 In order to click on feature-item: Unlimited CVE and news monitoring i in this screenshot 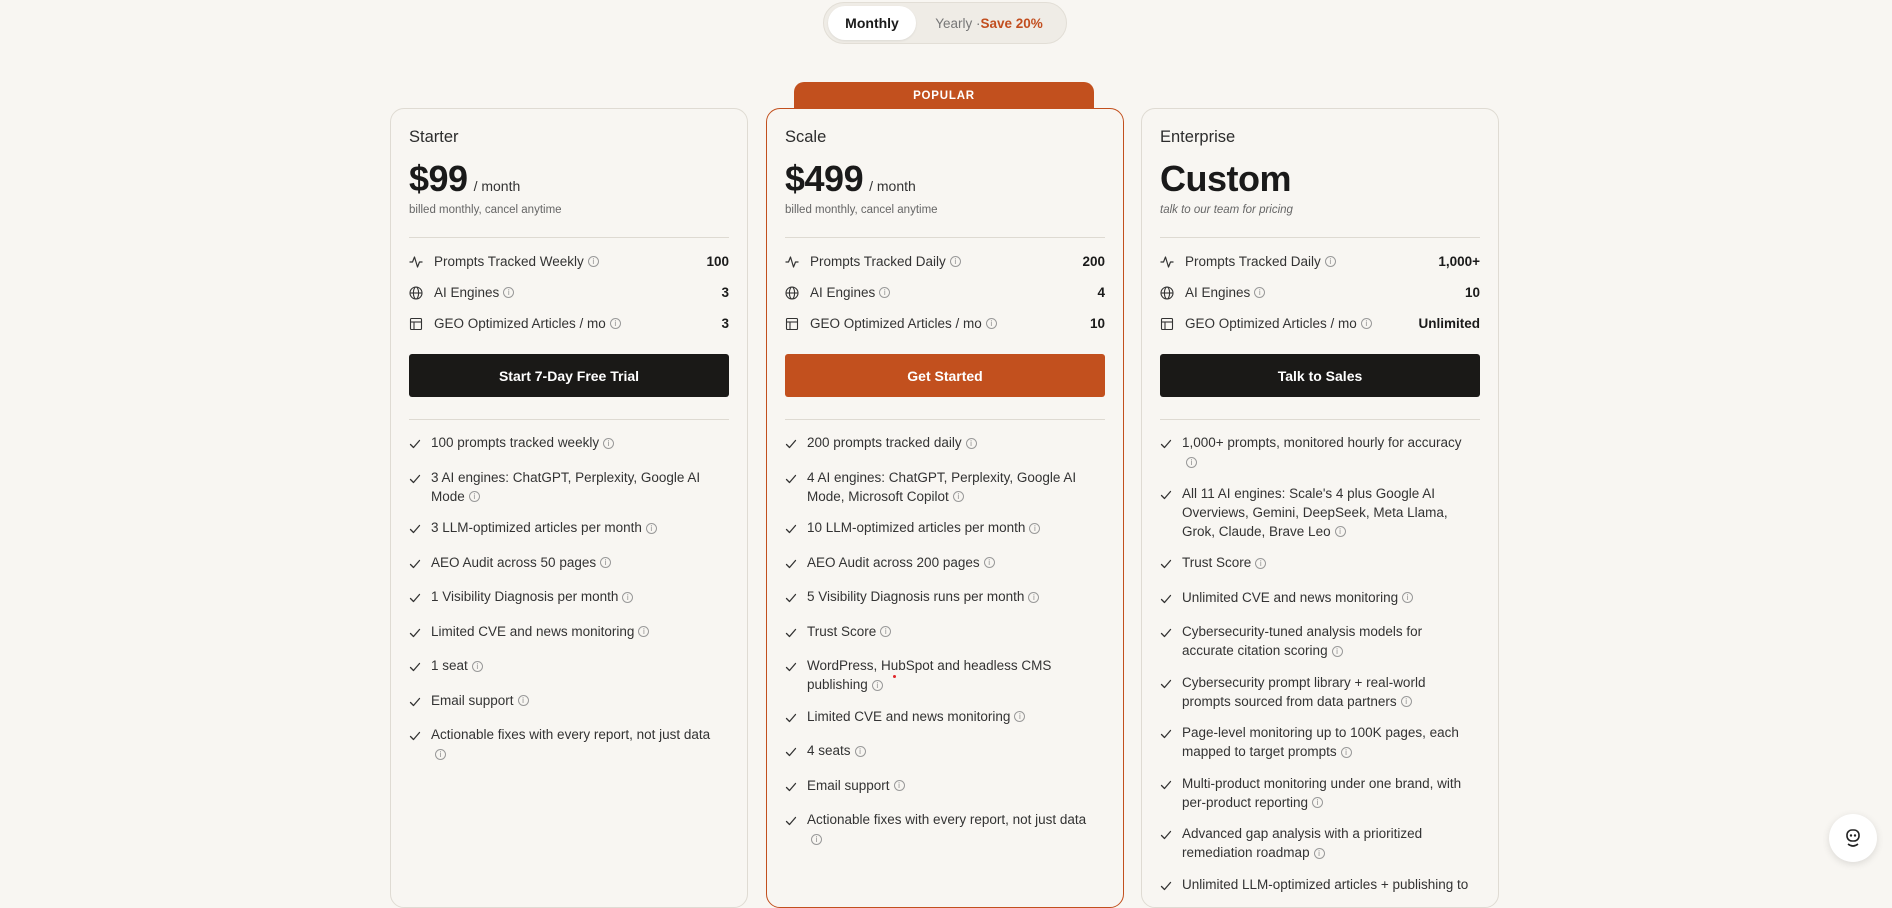, I will do `click(1320, 599)`.